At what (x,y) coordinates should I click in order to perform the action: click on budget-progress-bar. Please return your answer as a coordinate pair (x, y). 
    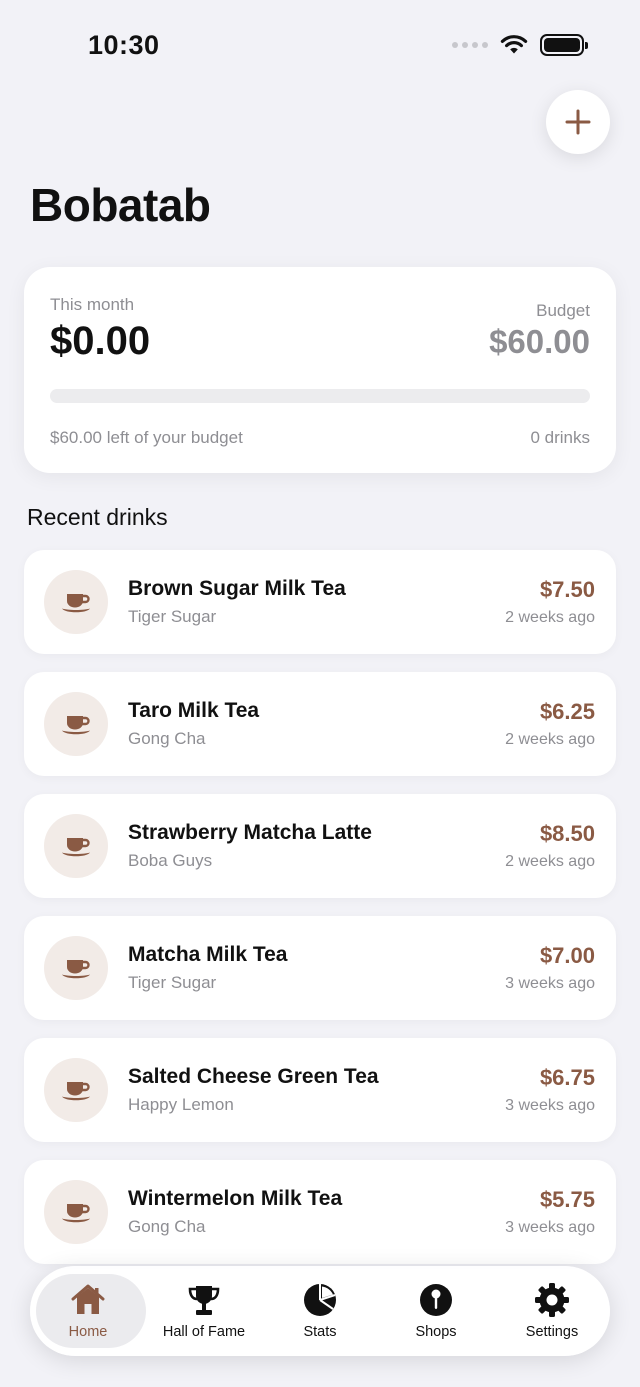
    Looking at the image, I should click on (320, 396).